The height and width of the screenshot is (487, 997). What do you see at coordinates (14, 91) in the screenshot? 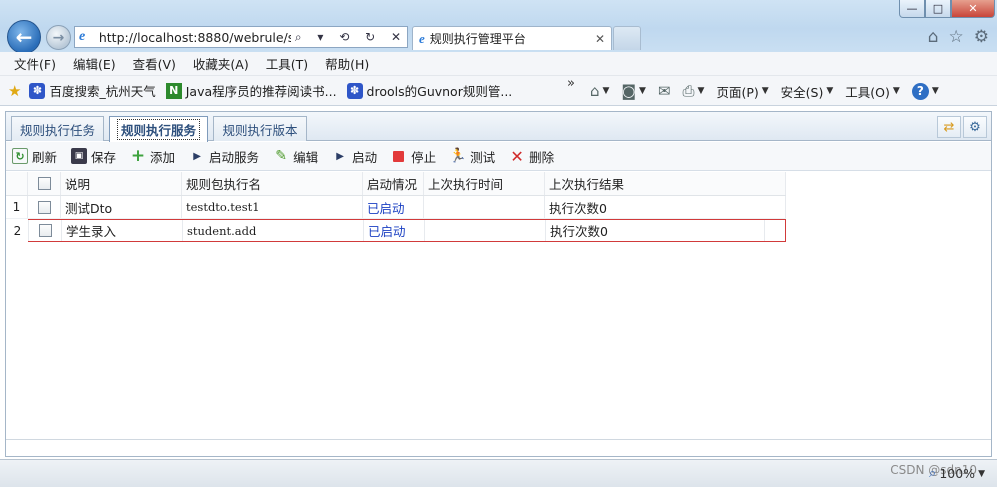
I see `favorites-star-icon: ★` at bounding box center [14, 91].